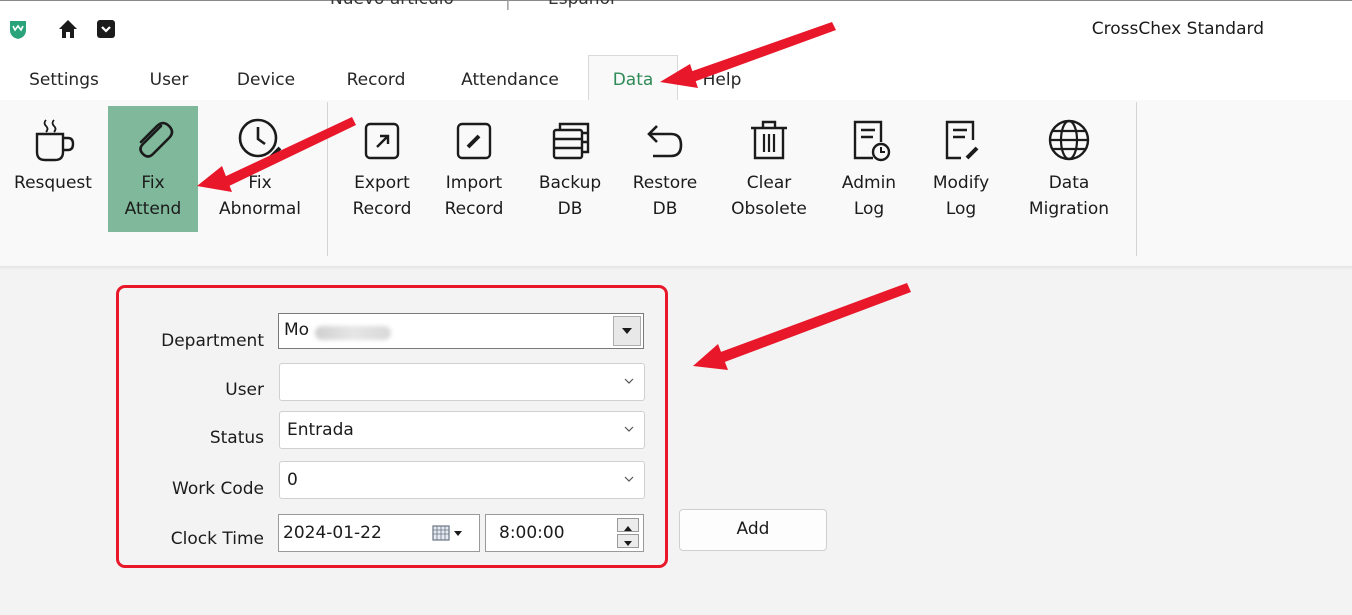 This screenshot has height=615, width=1352. What do you see at coordinates (382, 183) in the screenshot?
I see `export-label-1: Export` at bounding box center [382, 183].